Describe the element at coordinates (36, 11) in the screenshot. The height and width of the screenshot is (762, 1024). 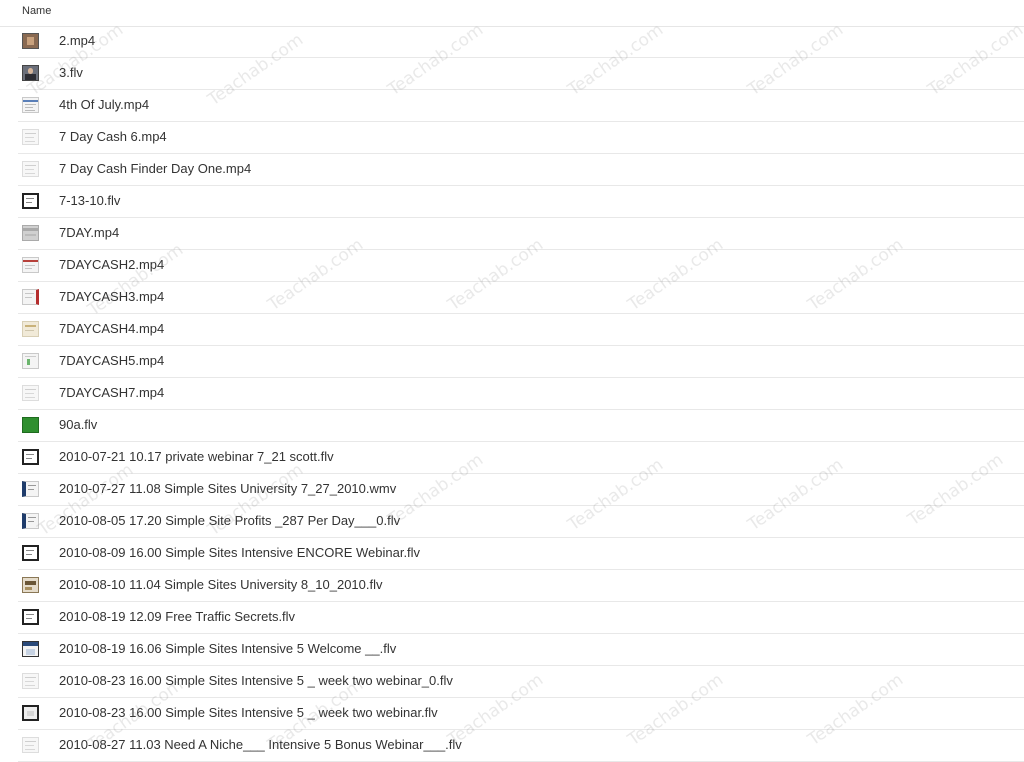
I see `name-column-header: Name` at that location.